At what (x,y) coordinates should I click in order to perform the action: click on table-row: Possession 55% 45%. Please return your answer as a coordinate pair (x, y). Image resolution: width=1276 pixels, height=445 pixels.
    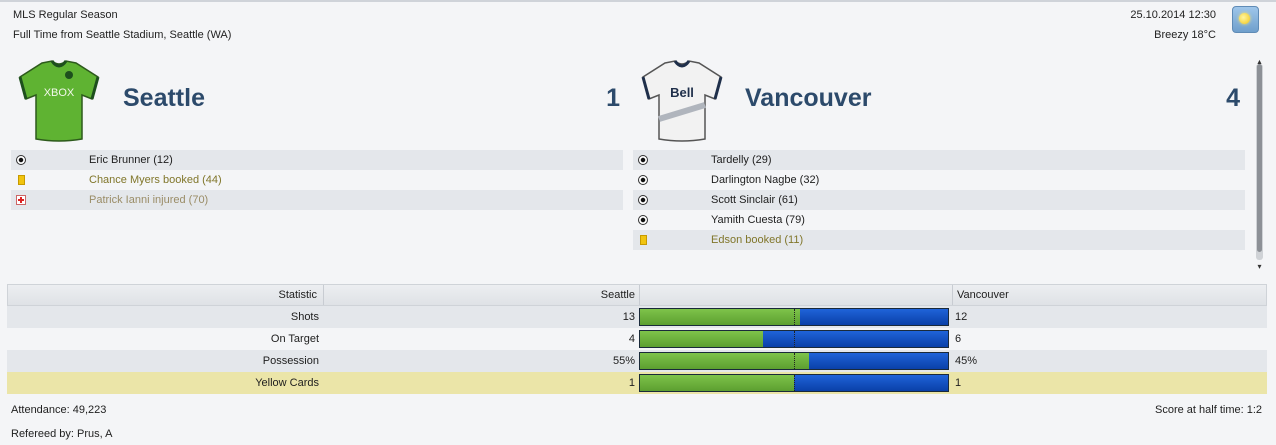
    Looking at the image, I should click on (637, 361).